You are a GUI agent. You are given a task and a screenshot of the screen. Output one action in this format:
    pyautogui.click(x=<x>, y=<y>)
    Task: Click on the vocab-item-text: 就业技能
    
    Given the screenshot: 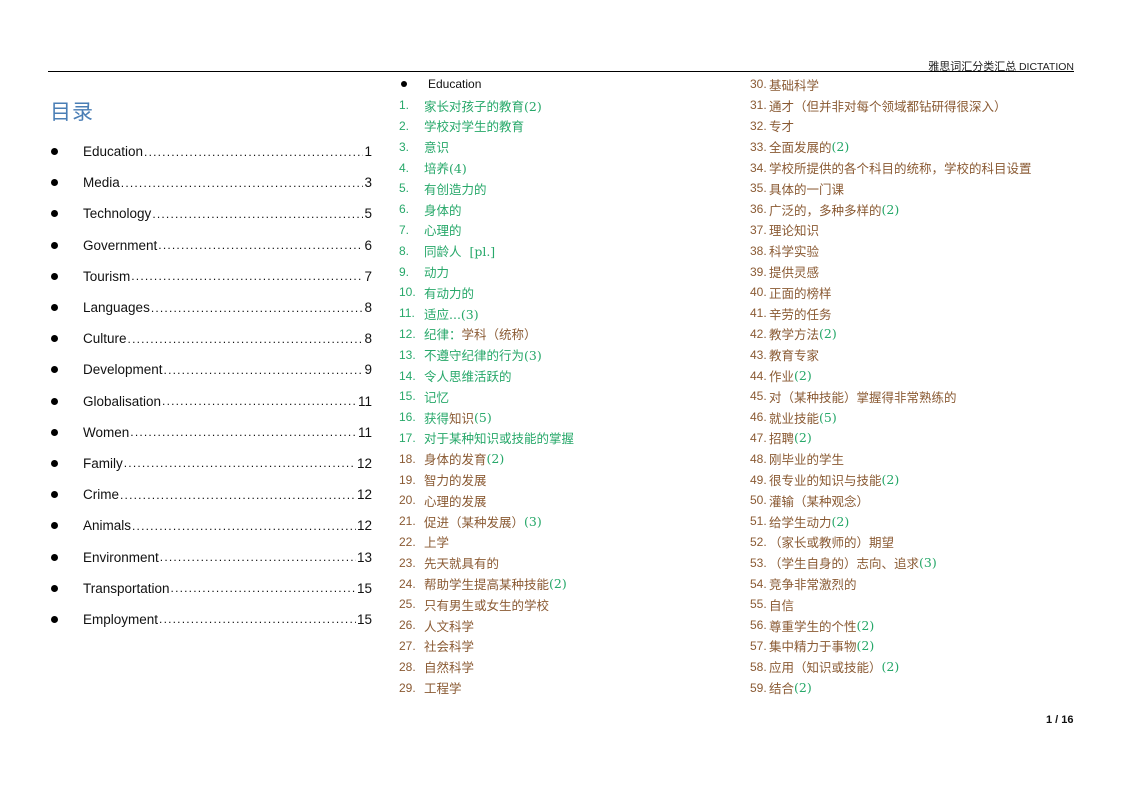 What is the action you would take?
    pyautogui.click(x=794, y=418)
    